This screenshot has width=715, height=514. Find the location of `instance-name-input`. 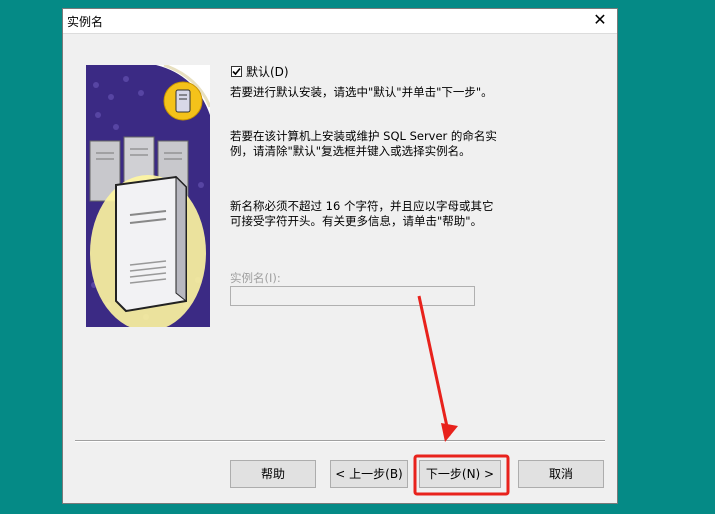

instance-name-input is located at coordinates (352, 296).